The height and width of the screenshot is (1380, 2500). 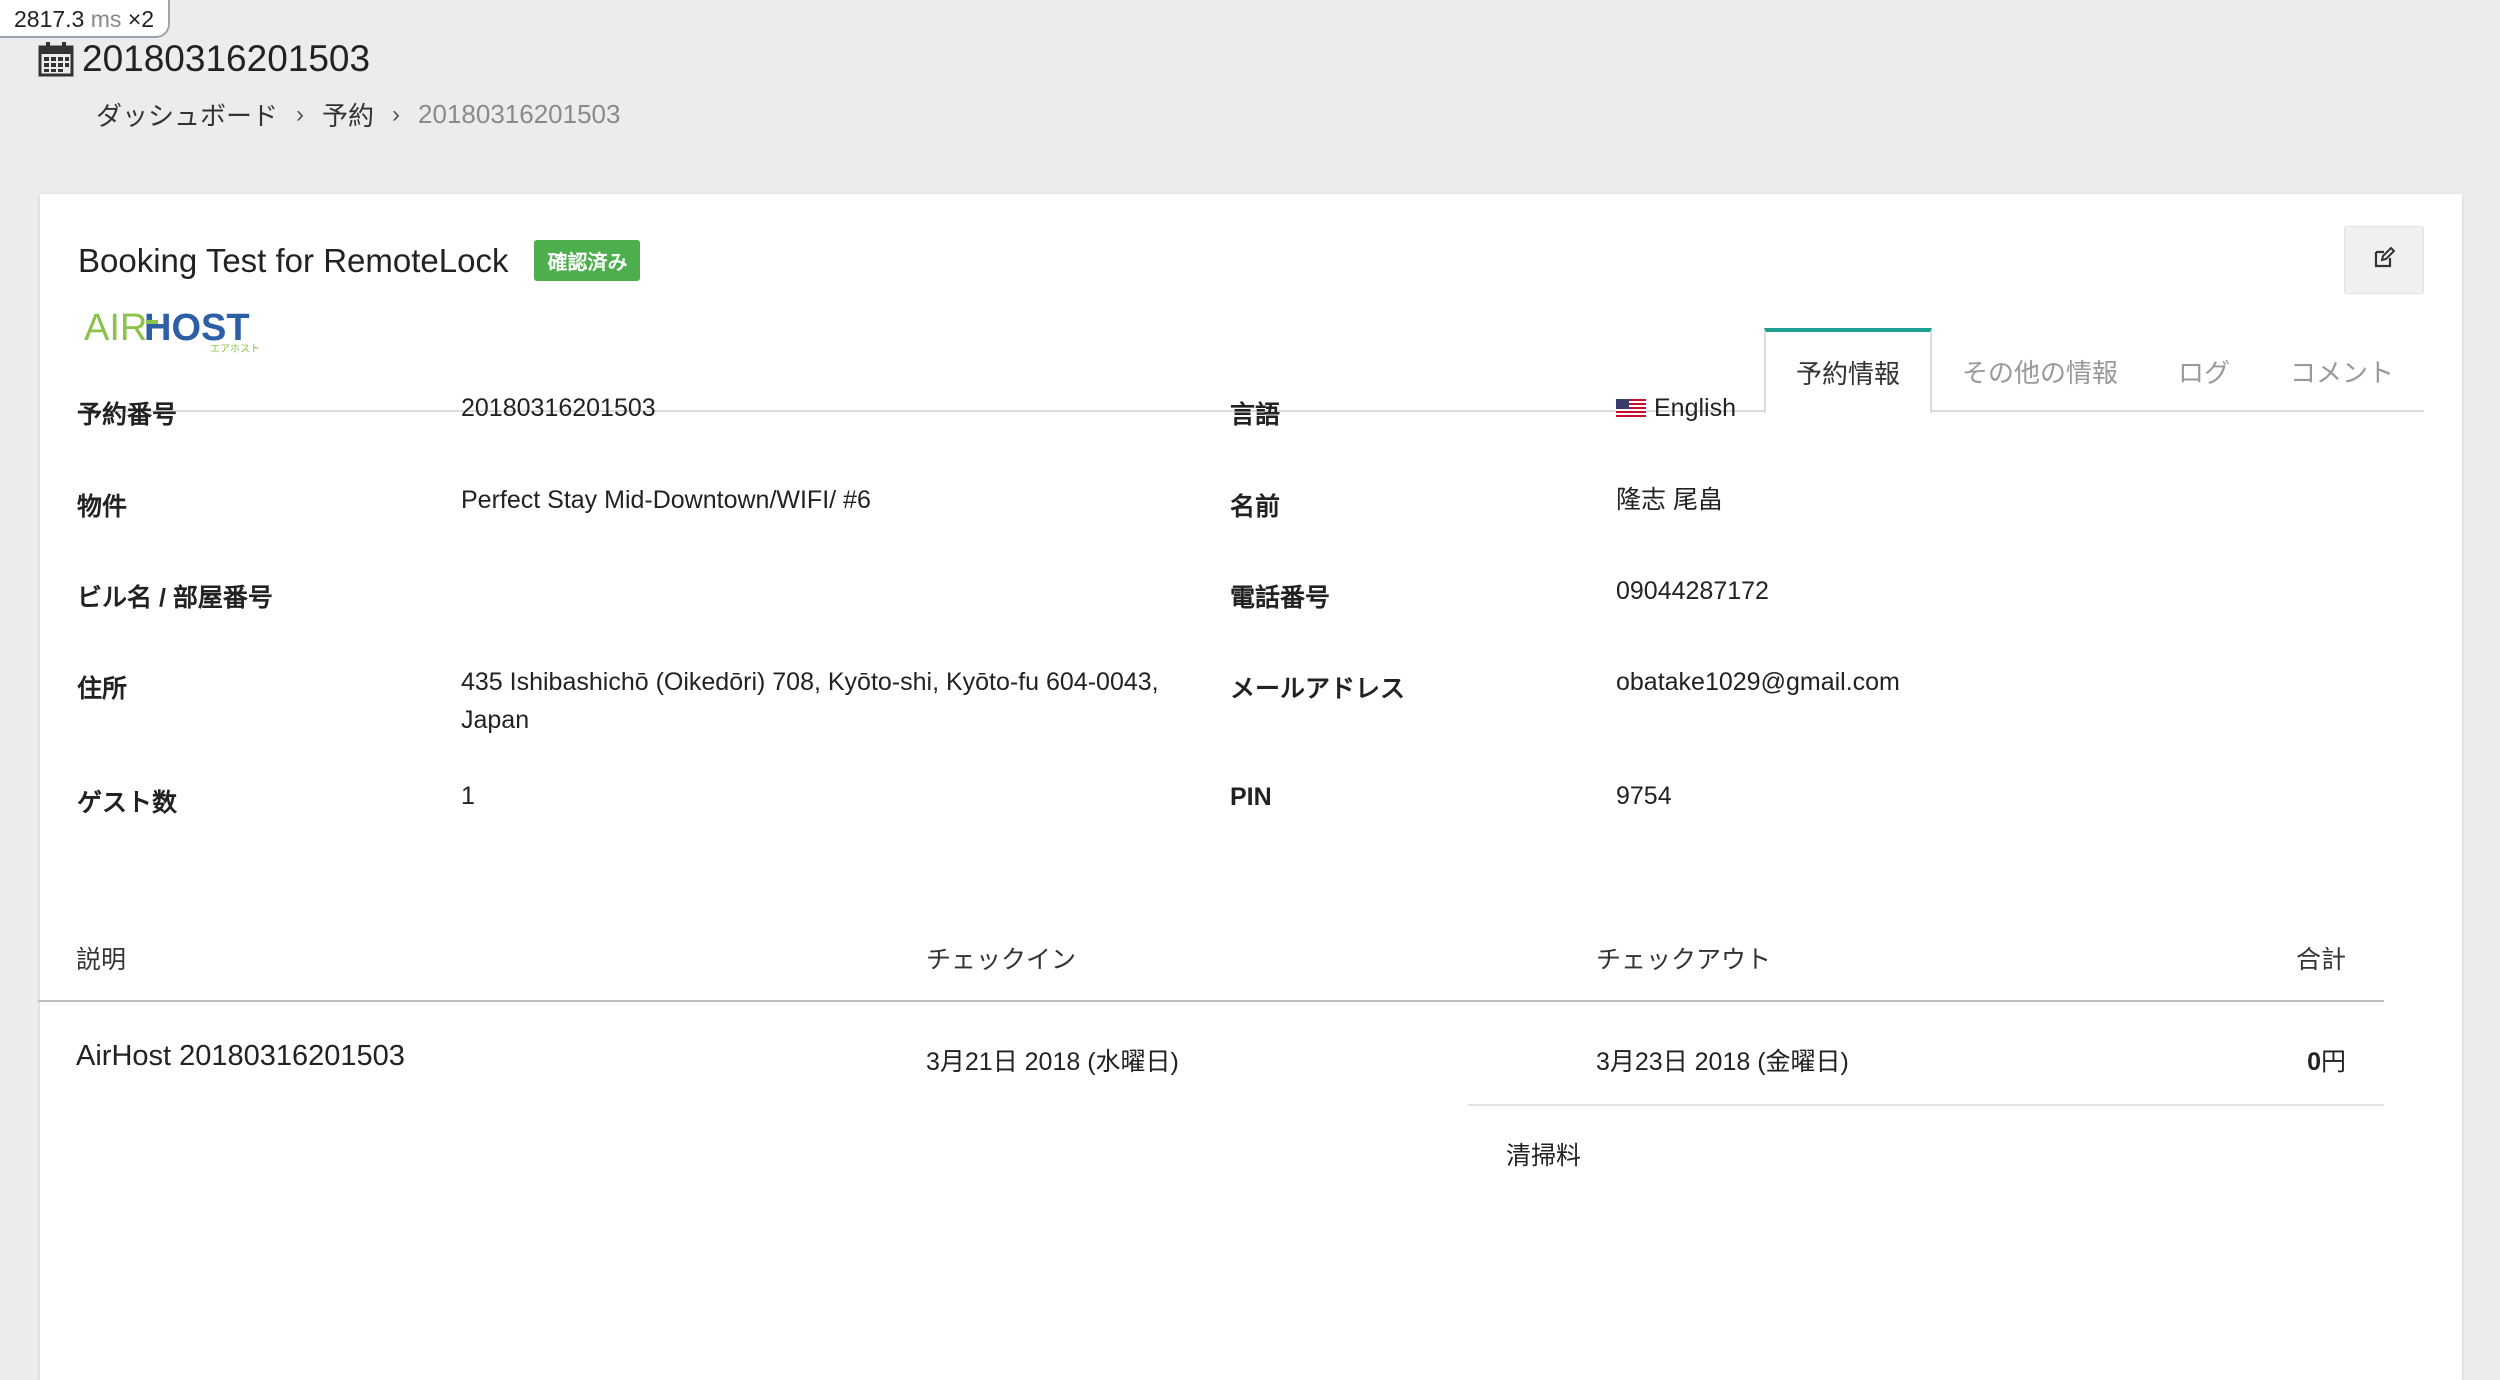 I want to click on pin-value: 9754, so click(x=1644, y=796).